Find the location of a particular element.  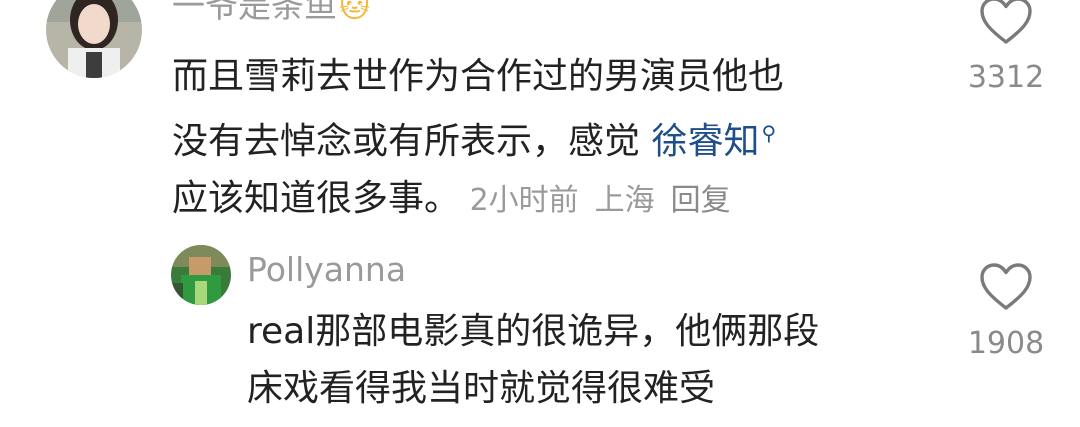

like-count: 1908 is located at coordinates (1006, 343).